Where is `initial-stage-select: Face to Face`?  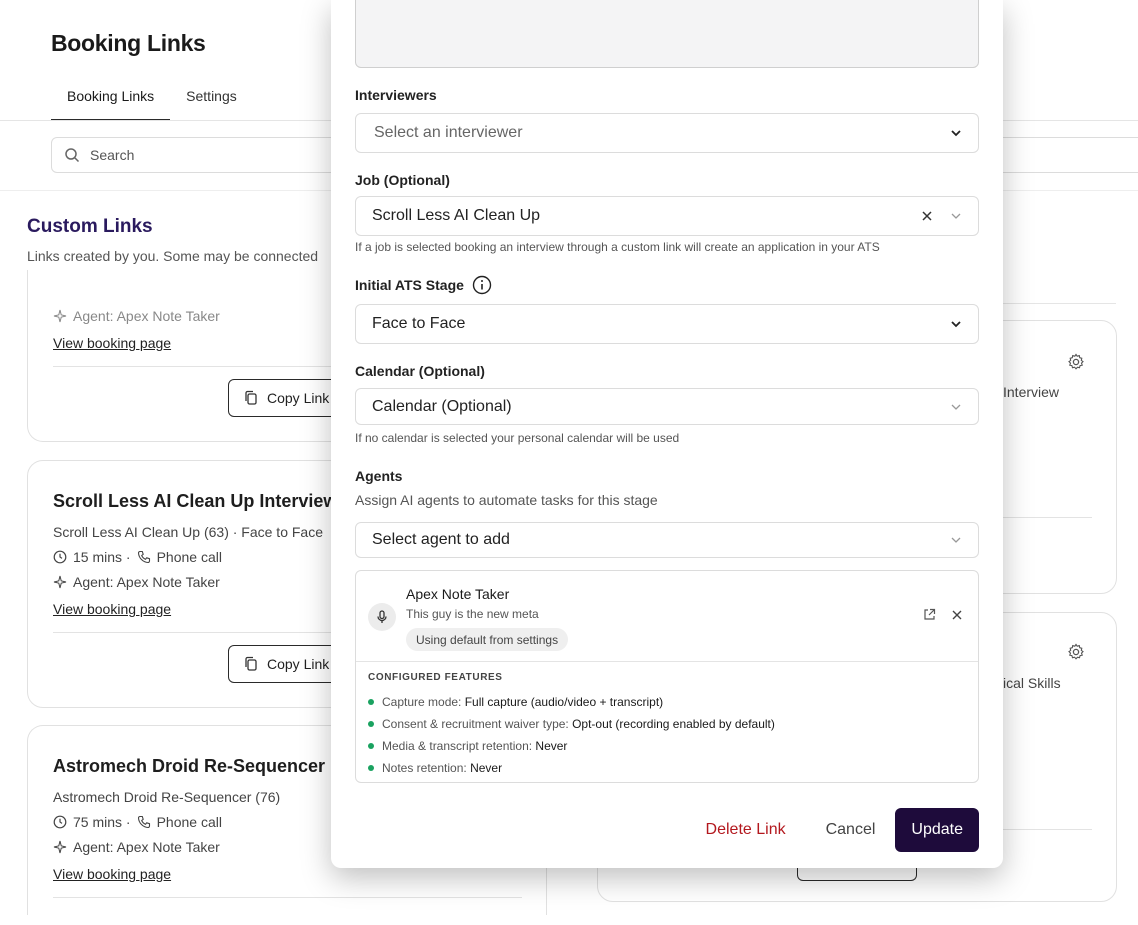
initial-stage-select: Face to Face is located at coordinates (667, 324).